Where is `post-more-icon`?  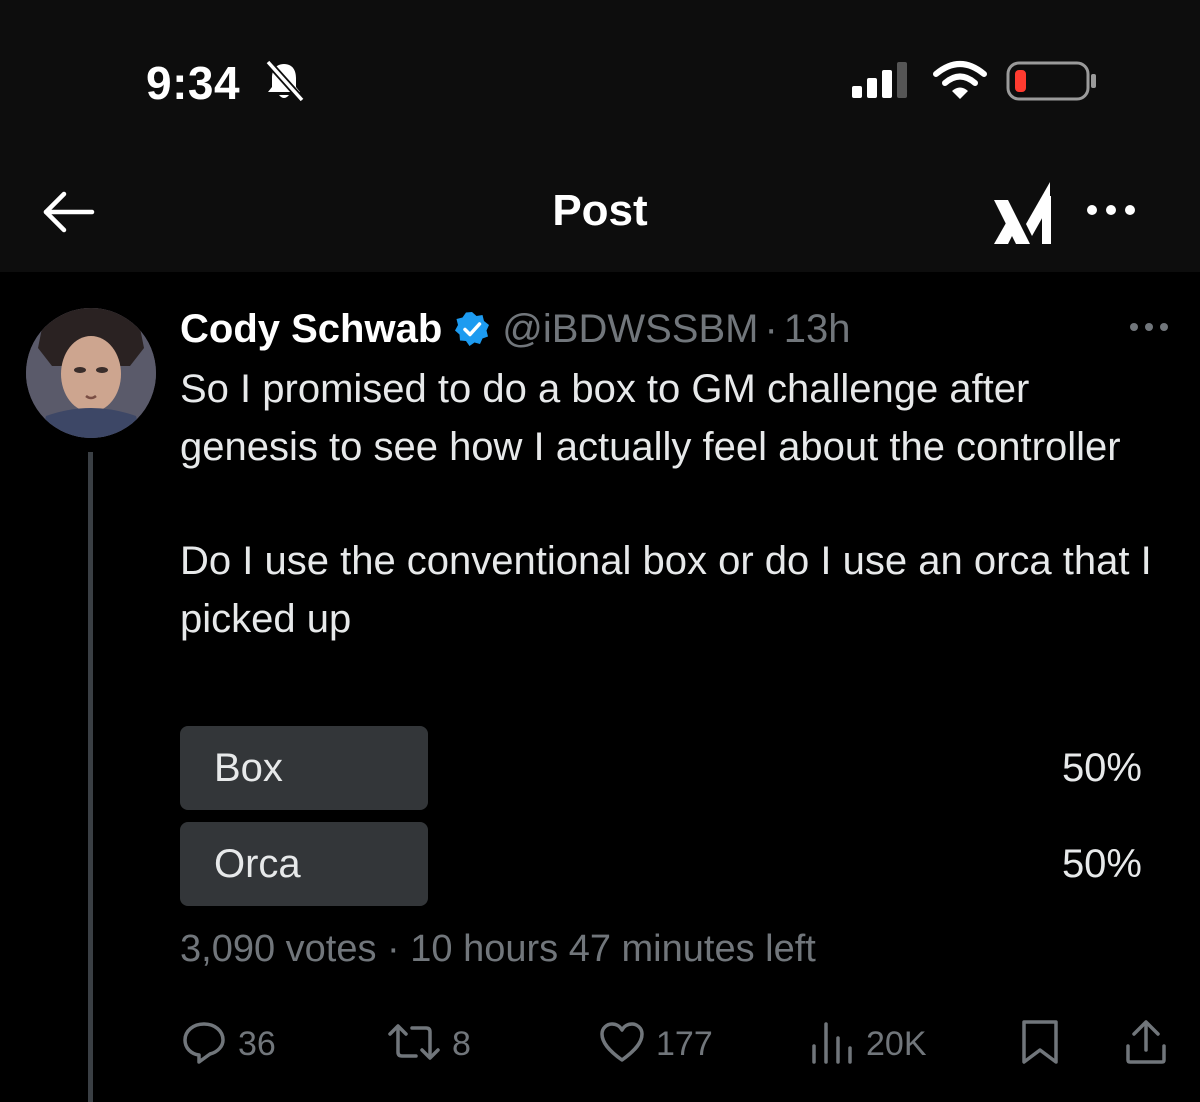 post-more-icon is located at coordinates (1149, 329).